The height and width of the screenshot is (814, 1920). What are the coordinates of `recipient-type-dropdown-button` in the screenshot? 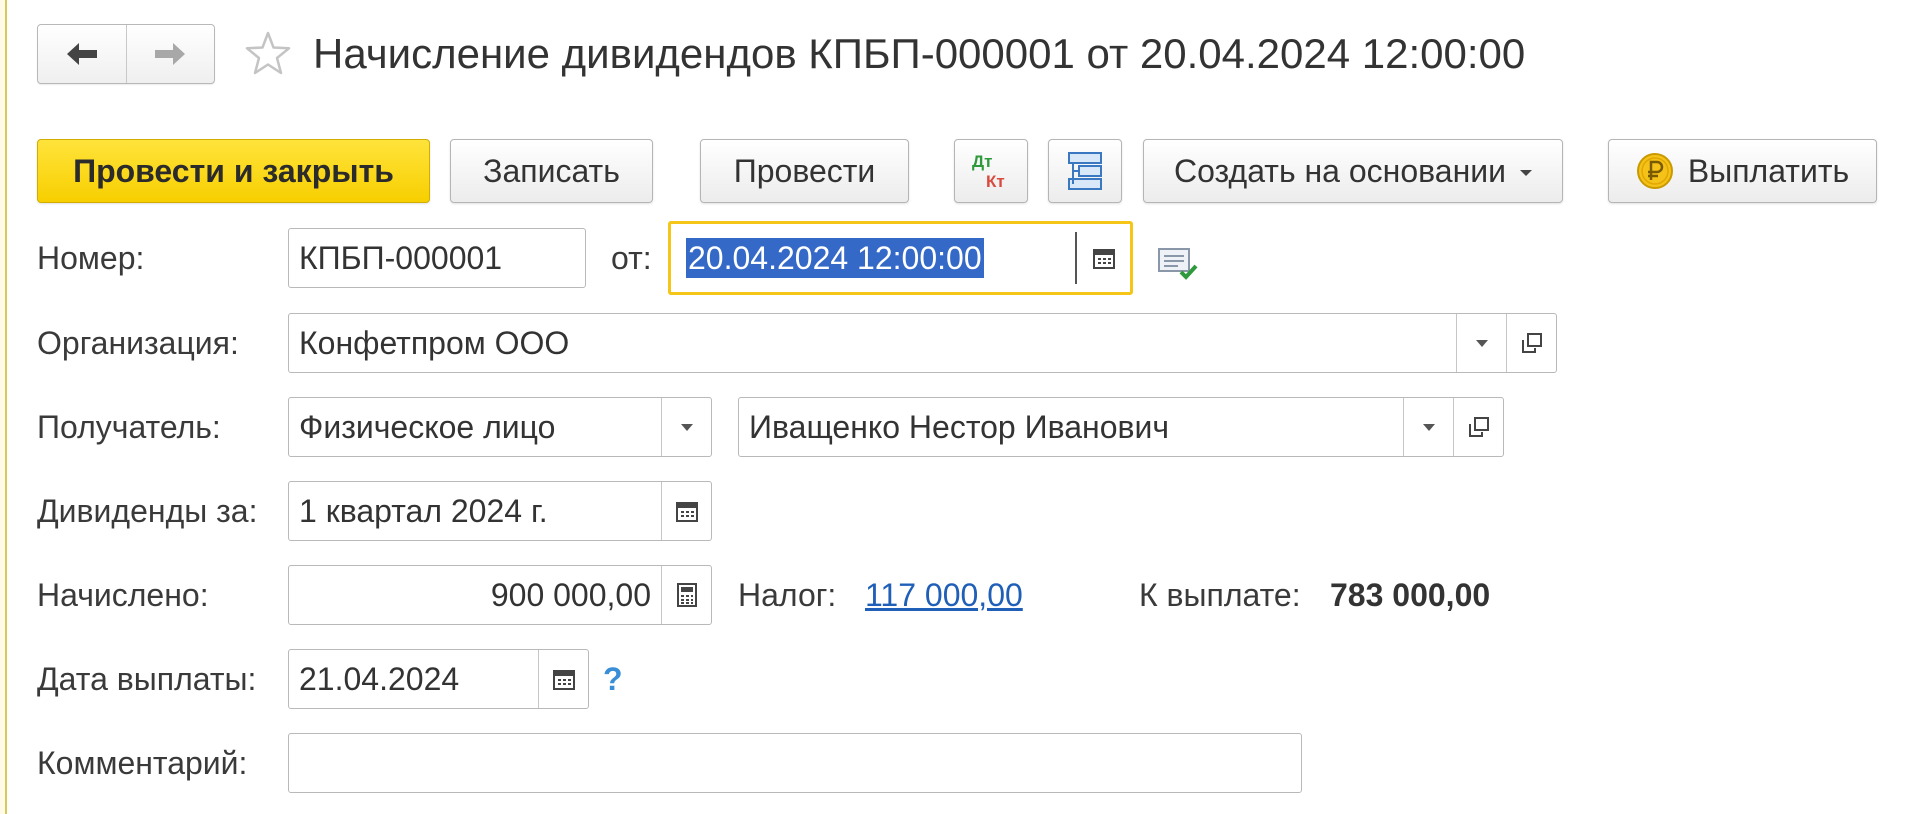 It's located at (686, 427).